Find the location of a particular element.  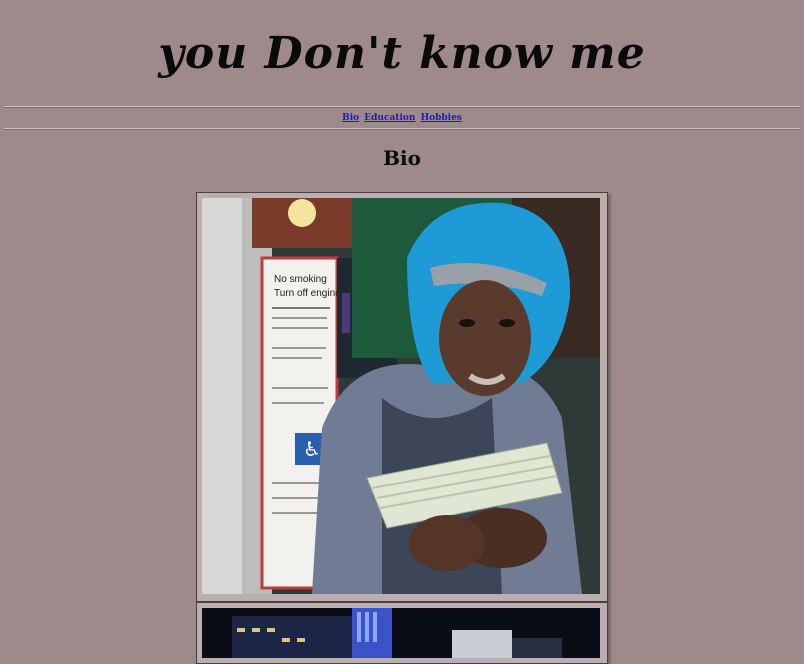

photo-city-night is located at coordinates (402, 633).